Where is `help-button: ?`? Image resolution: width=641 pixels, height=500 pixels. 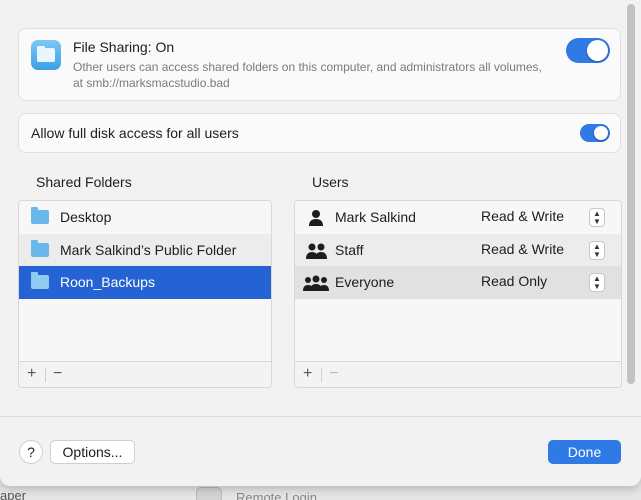 help-button: ? is located at coordinates (31, 452).